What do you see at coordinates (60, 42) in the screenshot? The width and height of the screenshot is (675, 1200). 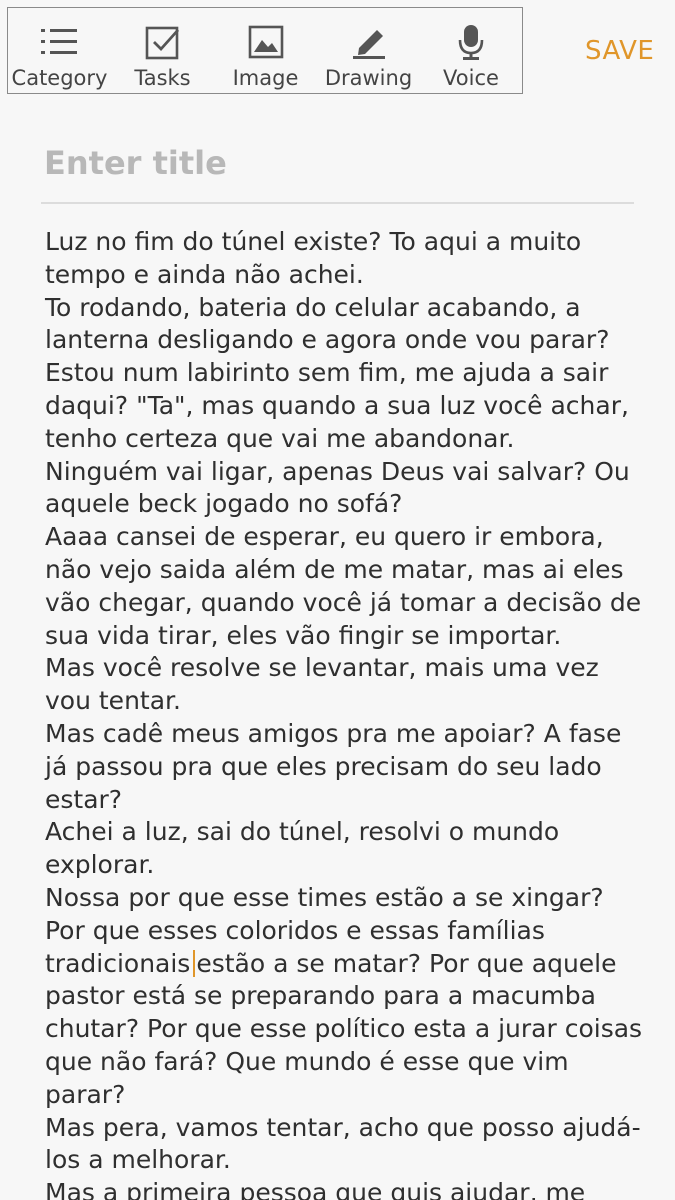 I see `category-list-icon` at bounding box center [60, 42].